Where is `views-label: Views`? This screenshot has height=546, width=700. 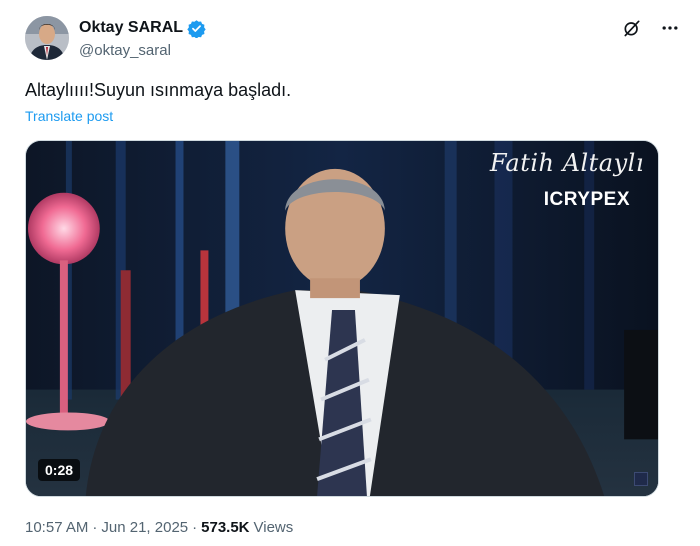 views-label: Views is located at coordinates (273, 527).